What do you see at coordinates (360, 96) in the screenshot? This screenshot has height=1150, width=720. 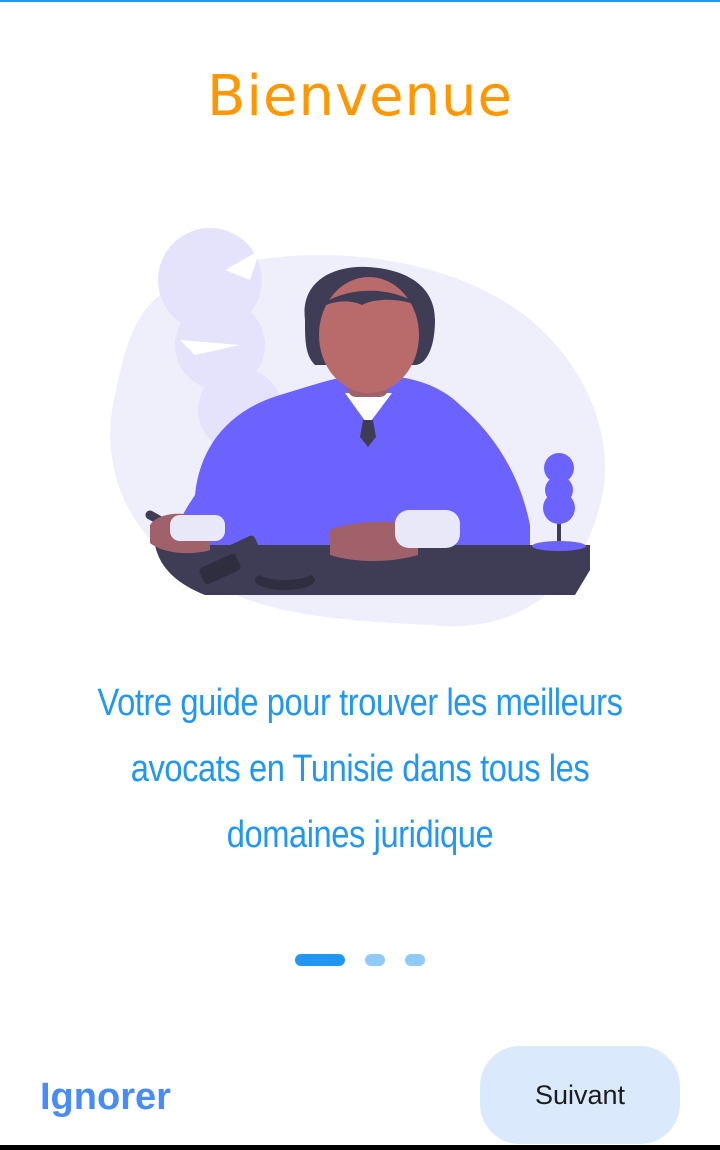 I see `page-title: Bienvenue` at bounding box center [360, 96].